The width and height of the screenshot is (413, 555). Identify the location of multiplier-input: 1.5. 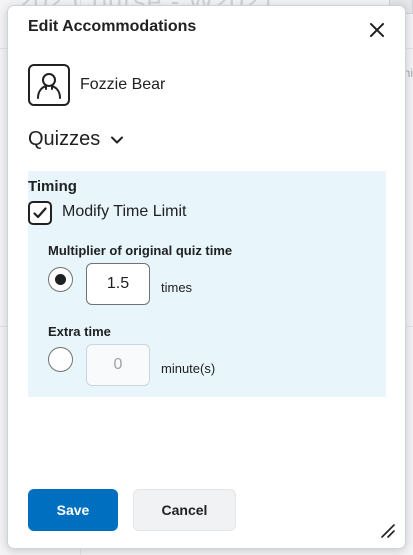
(118, 284).